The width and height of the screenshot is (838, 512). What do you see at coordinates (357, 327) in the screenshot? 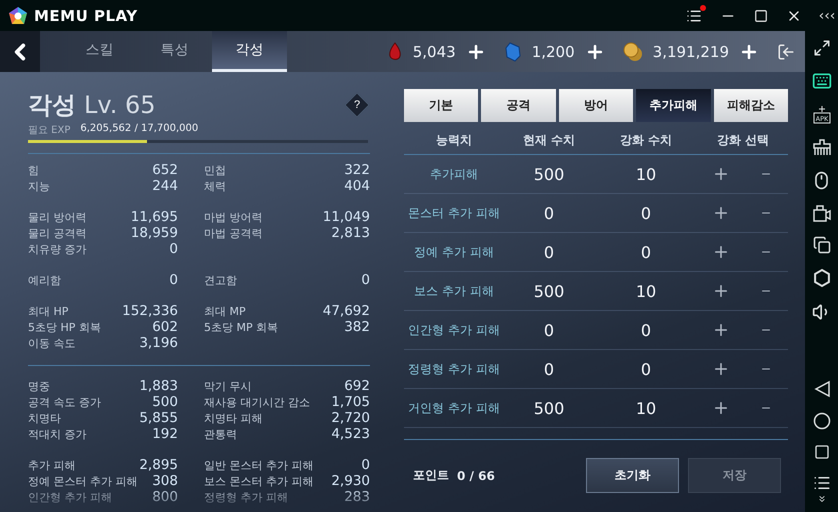
I see `stat-value: 382` at bounding box center [357, 327].